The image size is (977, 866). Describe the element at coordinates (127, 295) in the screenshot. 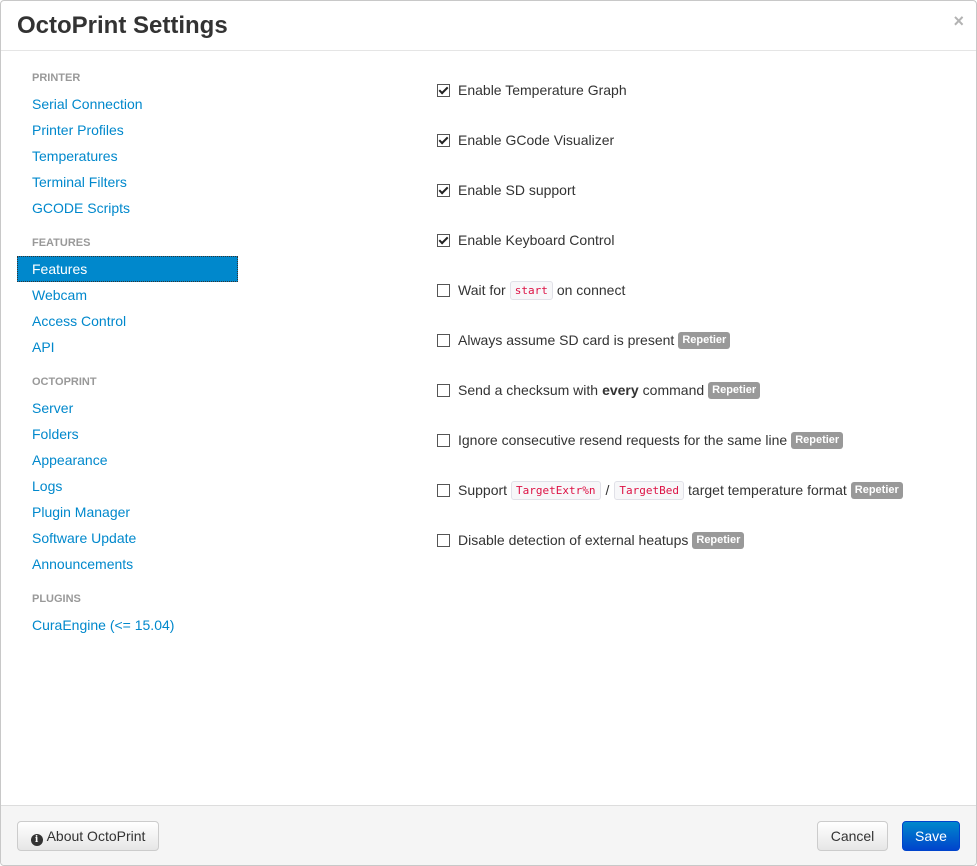

I see `nav-item-webcam: Webcam` at that location.